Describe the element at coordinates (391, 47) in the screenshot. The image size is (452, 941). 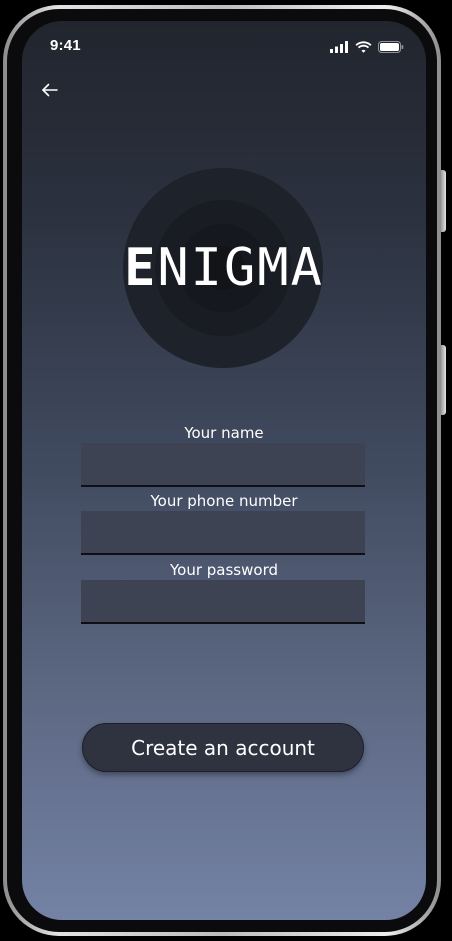
I see `battery-icon` at that location.